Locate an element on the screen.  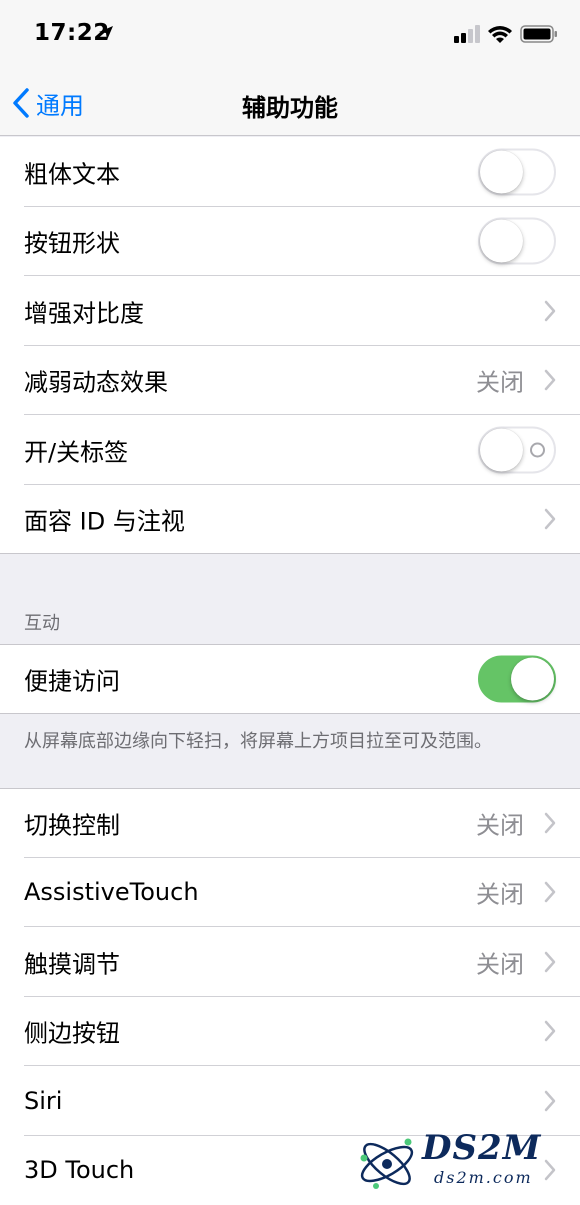
row-label: 3D Touch is located at coordinates (79, 1170).